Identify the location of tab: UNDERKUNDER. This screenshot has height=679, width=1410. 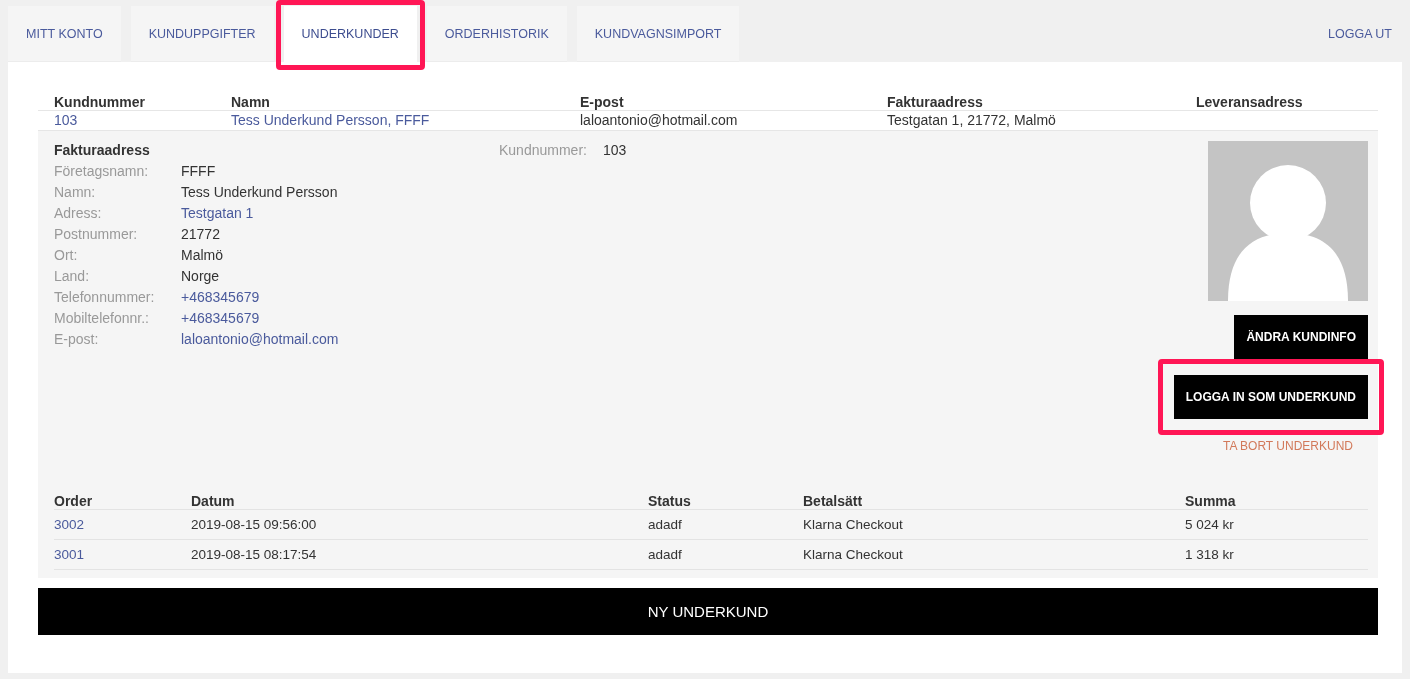
(350, 34).